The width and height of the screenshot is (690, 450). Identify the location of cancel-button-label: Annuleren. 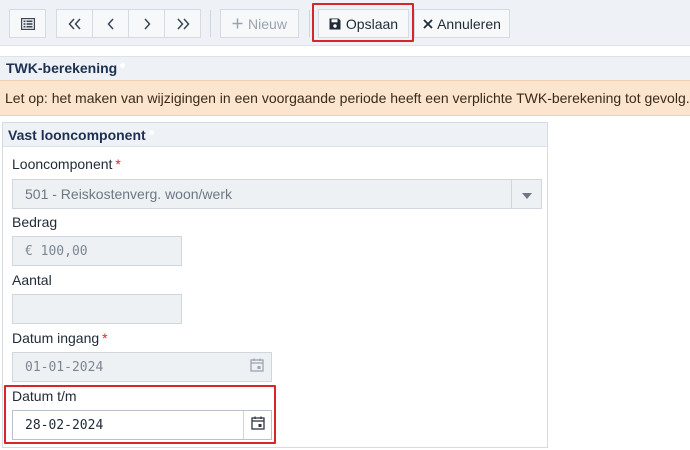
(469, 23).